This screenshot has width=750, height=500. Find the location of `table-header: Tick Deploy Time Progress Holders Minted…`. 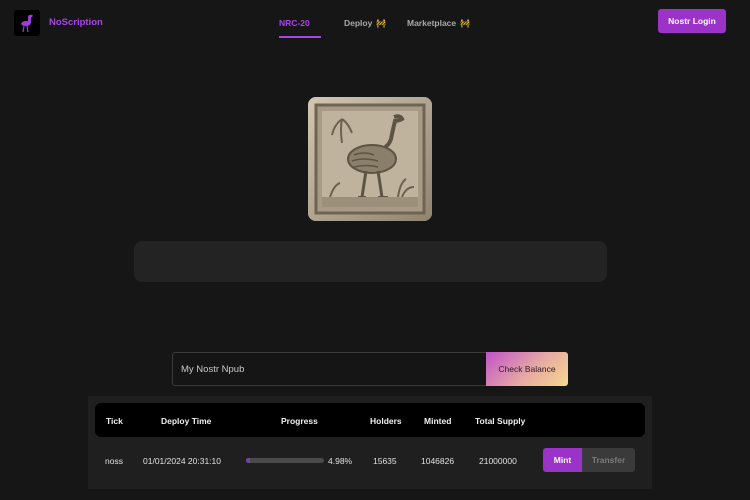

table-header: Tick Deploy Time Progress Holders Minted… is located at coordinates (370, 420).